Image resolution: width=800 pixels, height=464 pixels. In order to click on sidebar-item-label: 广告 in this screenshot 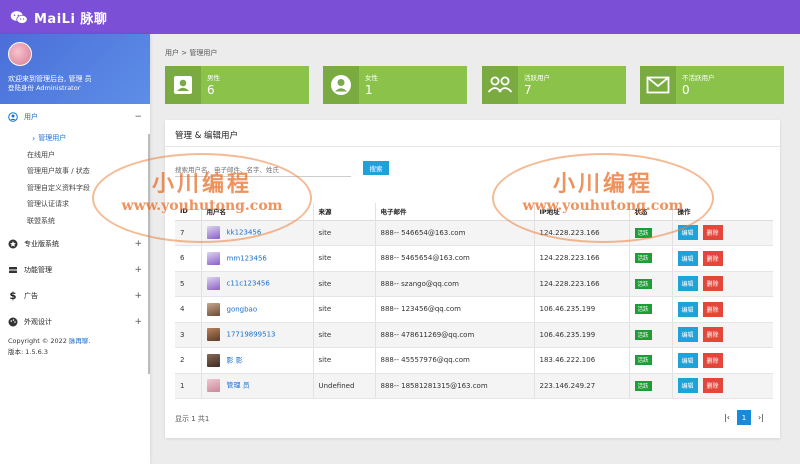, I will do `click(31, 296)`.